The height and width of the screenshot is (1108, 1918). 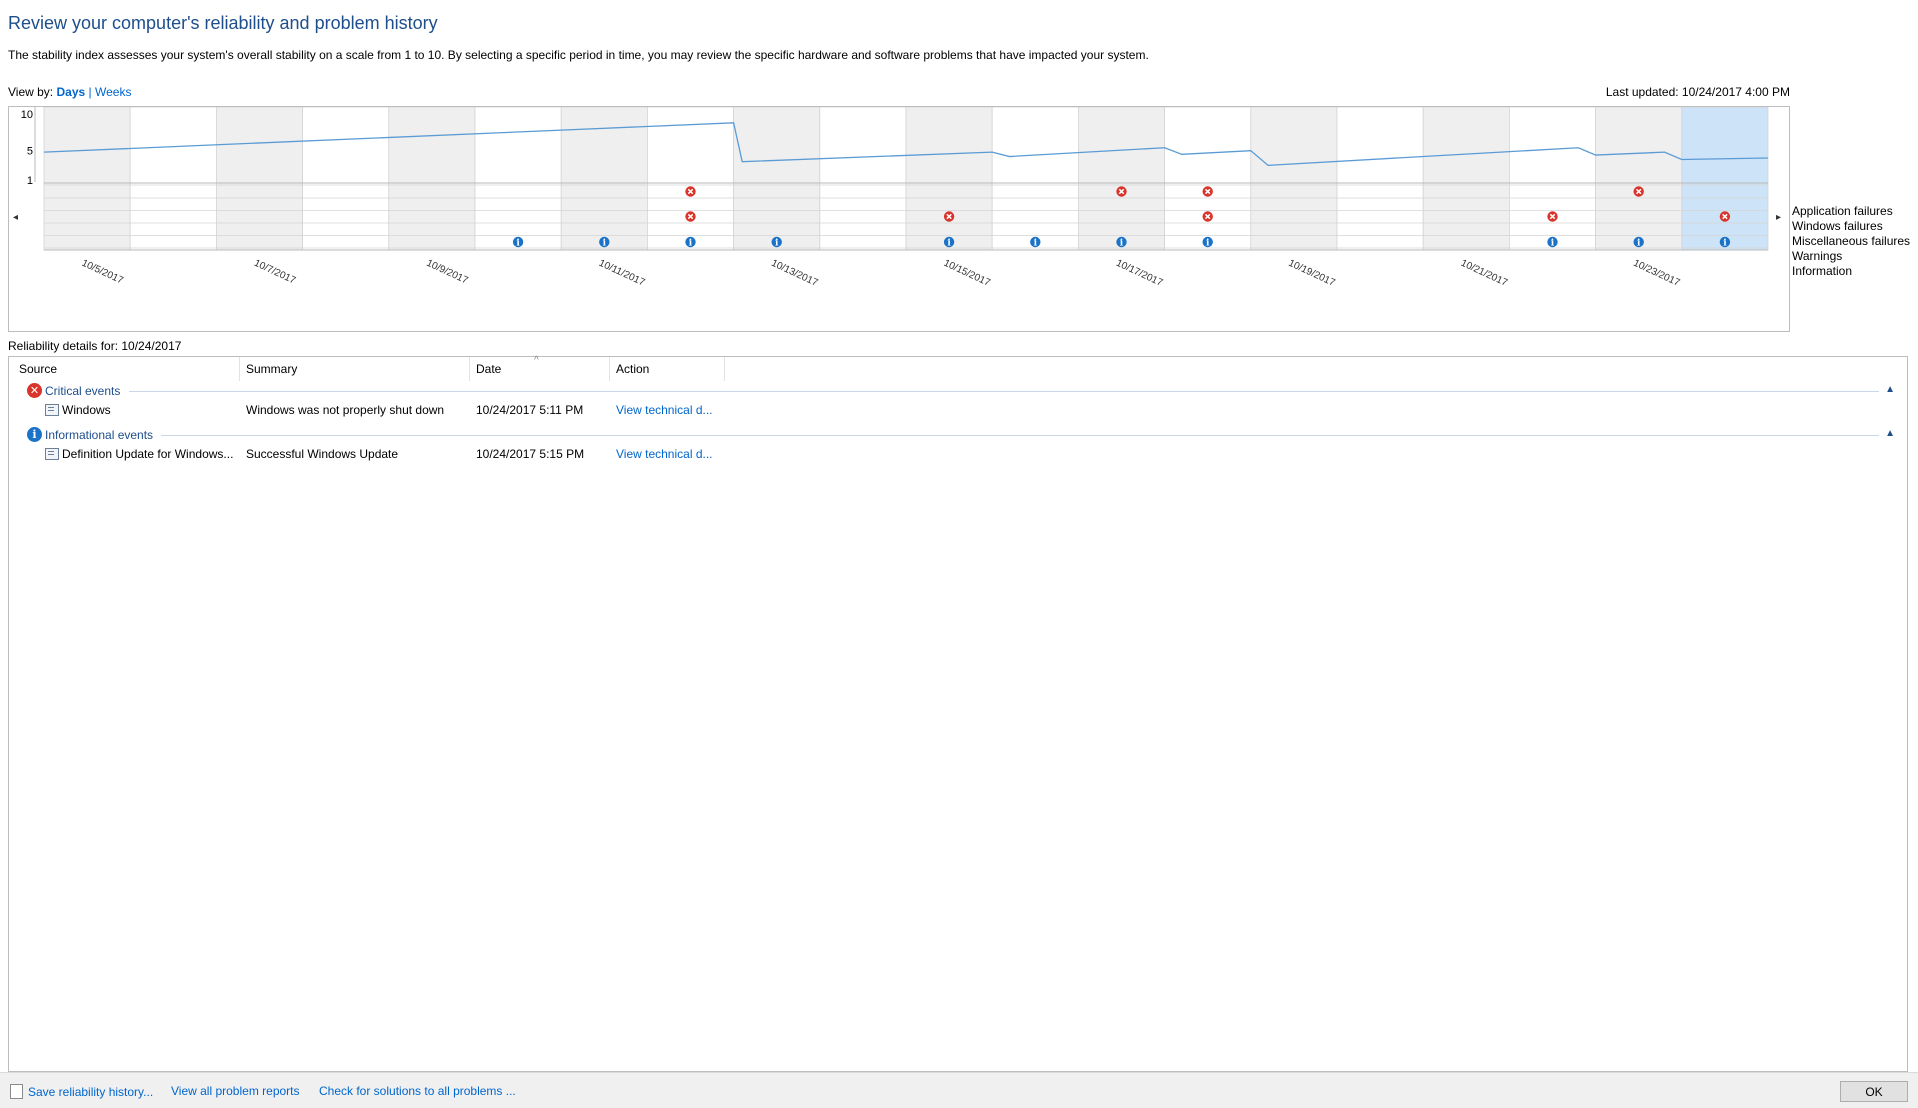 What do you see at coordinates (794, 273) in the screenshot?
I see `x-date-label: 10/13/2017` at bounding box center [794, 273].